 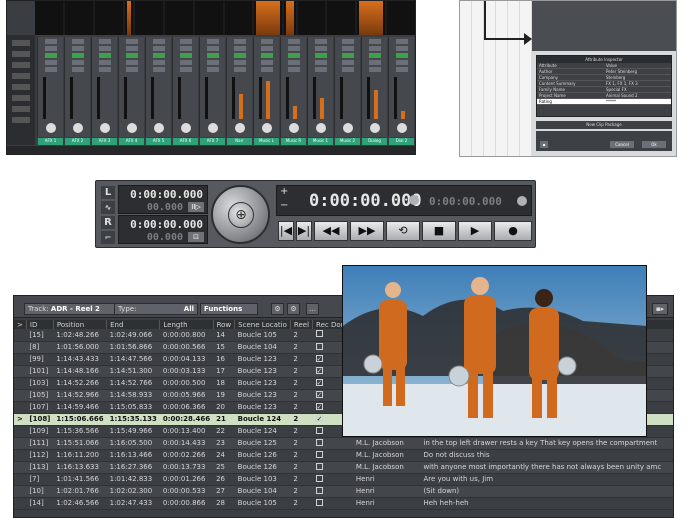 What do you see at coordinates (401, 91) in the screenshot?
I see `channel-strip: Dial 2` at bounding box center [401, 91].